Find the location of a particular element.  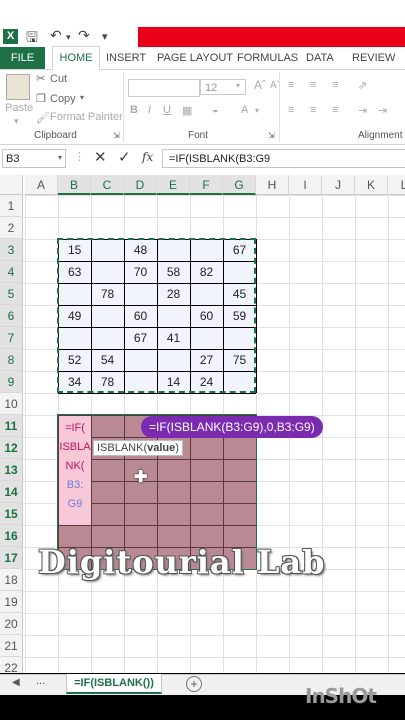

cut-button: Cut is located at coordinates (58, 79).